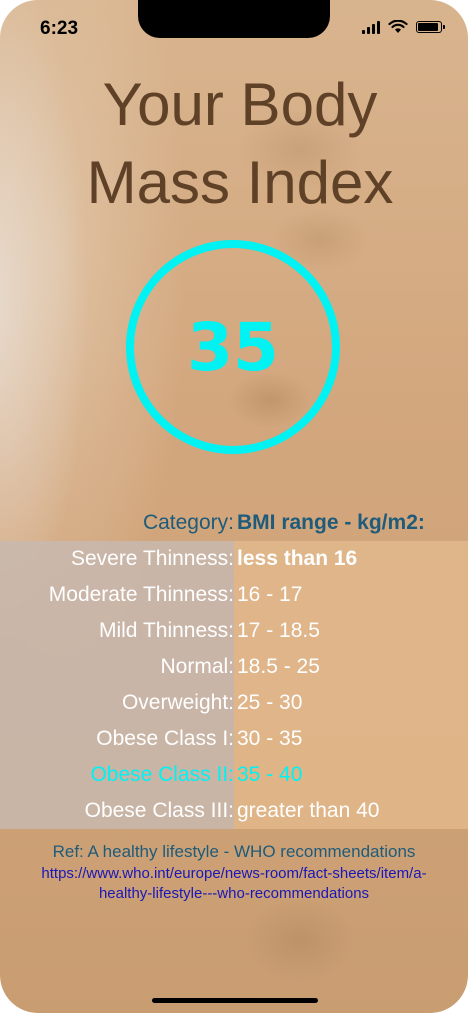  I want to click on table-row: Severe Thinness: less than 16, so click(234, 559).